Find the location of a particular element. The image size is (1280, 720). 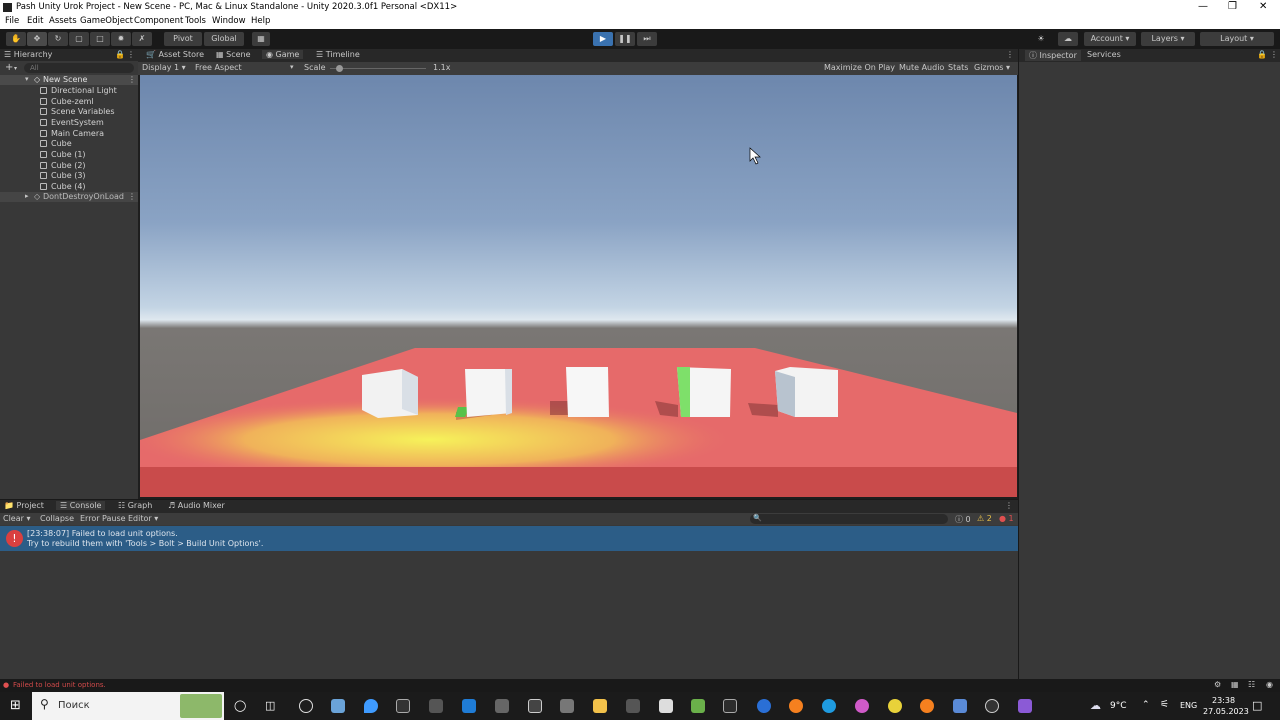

file-explorer-icon is located at coordinates (600, 706).